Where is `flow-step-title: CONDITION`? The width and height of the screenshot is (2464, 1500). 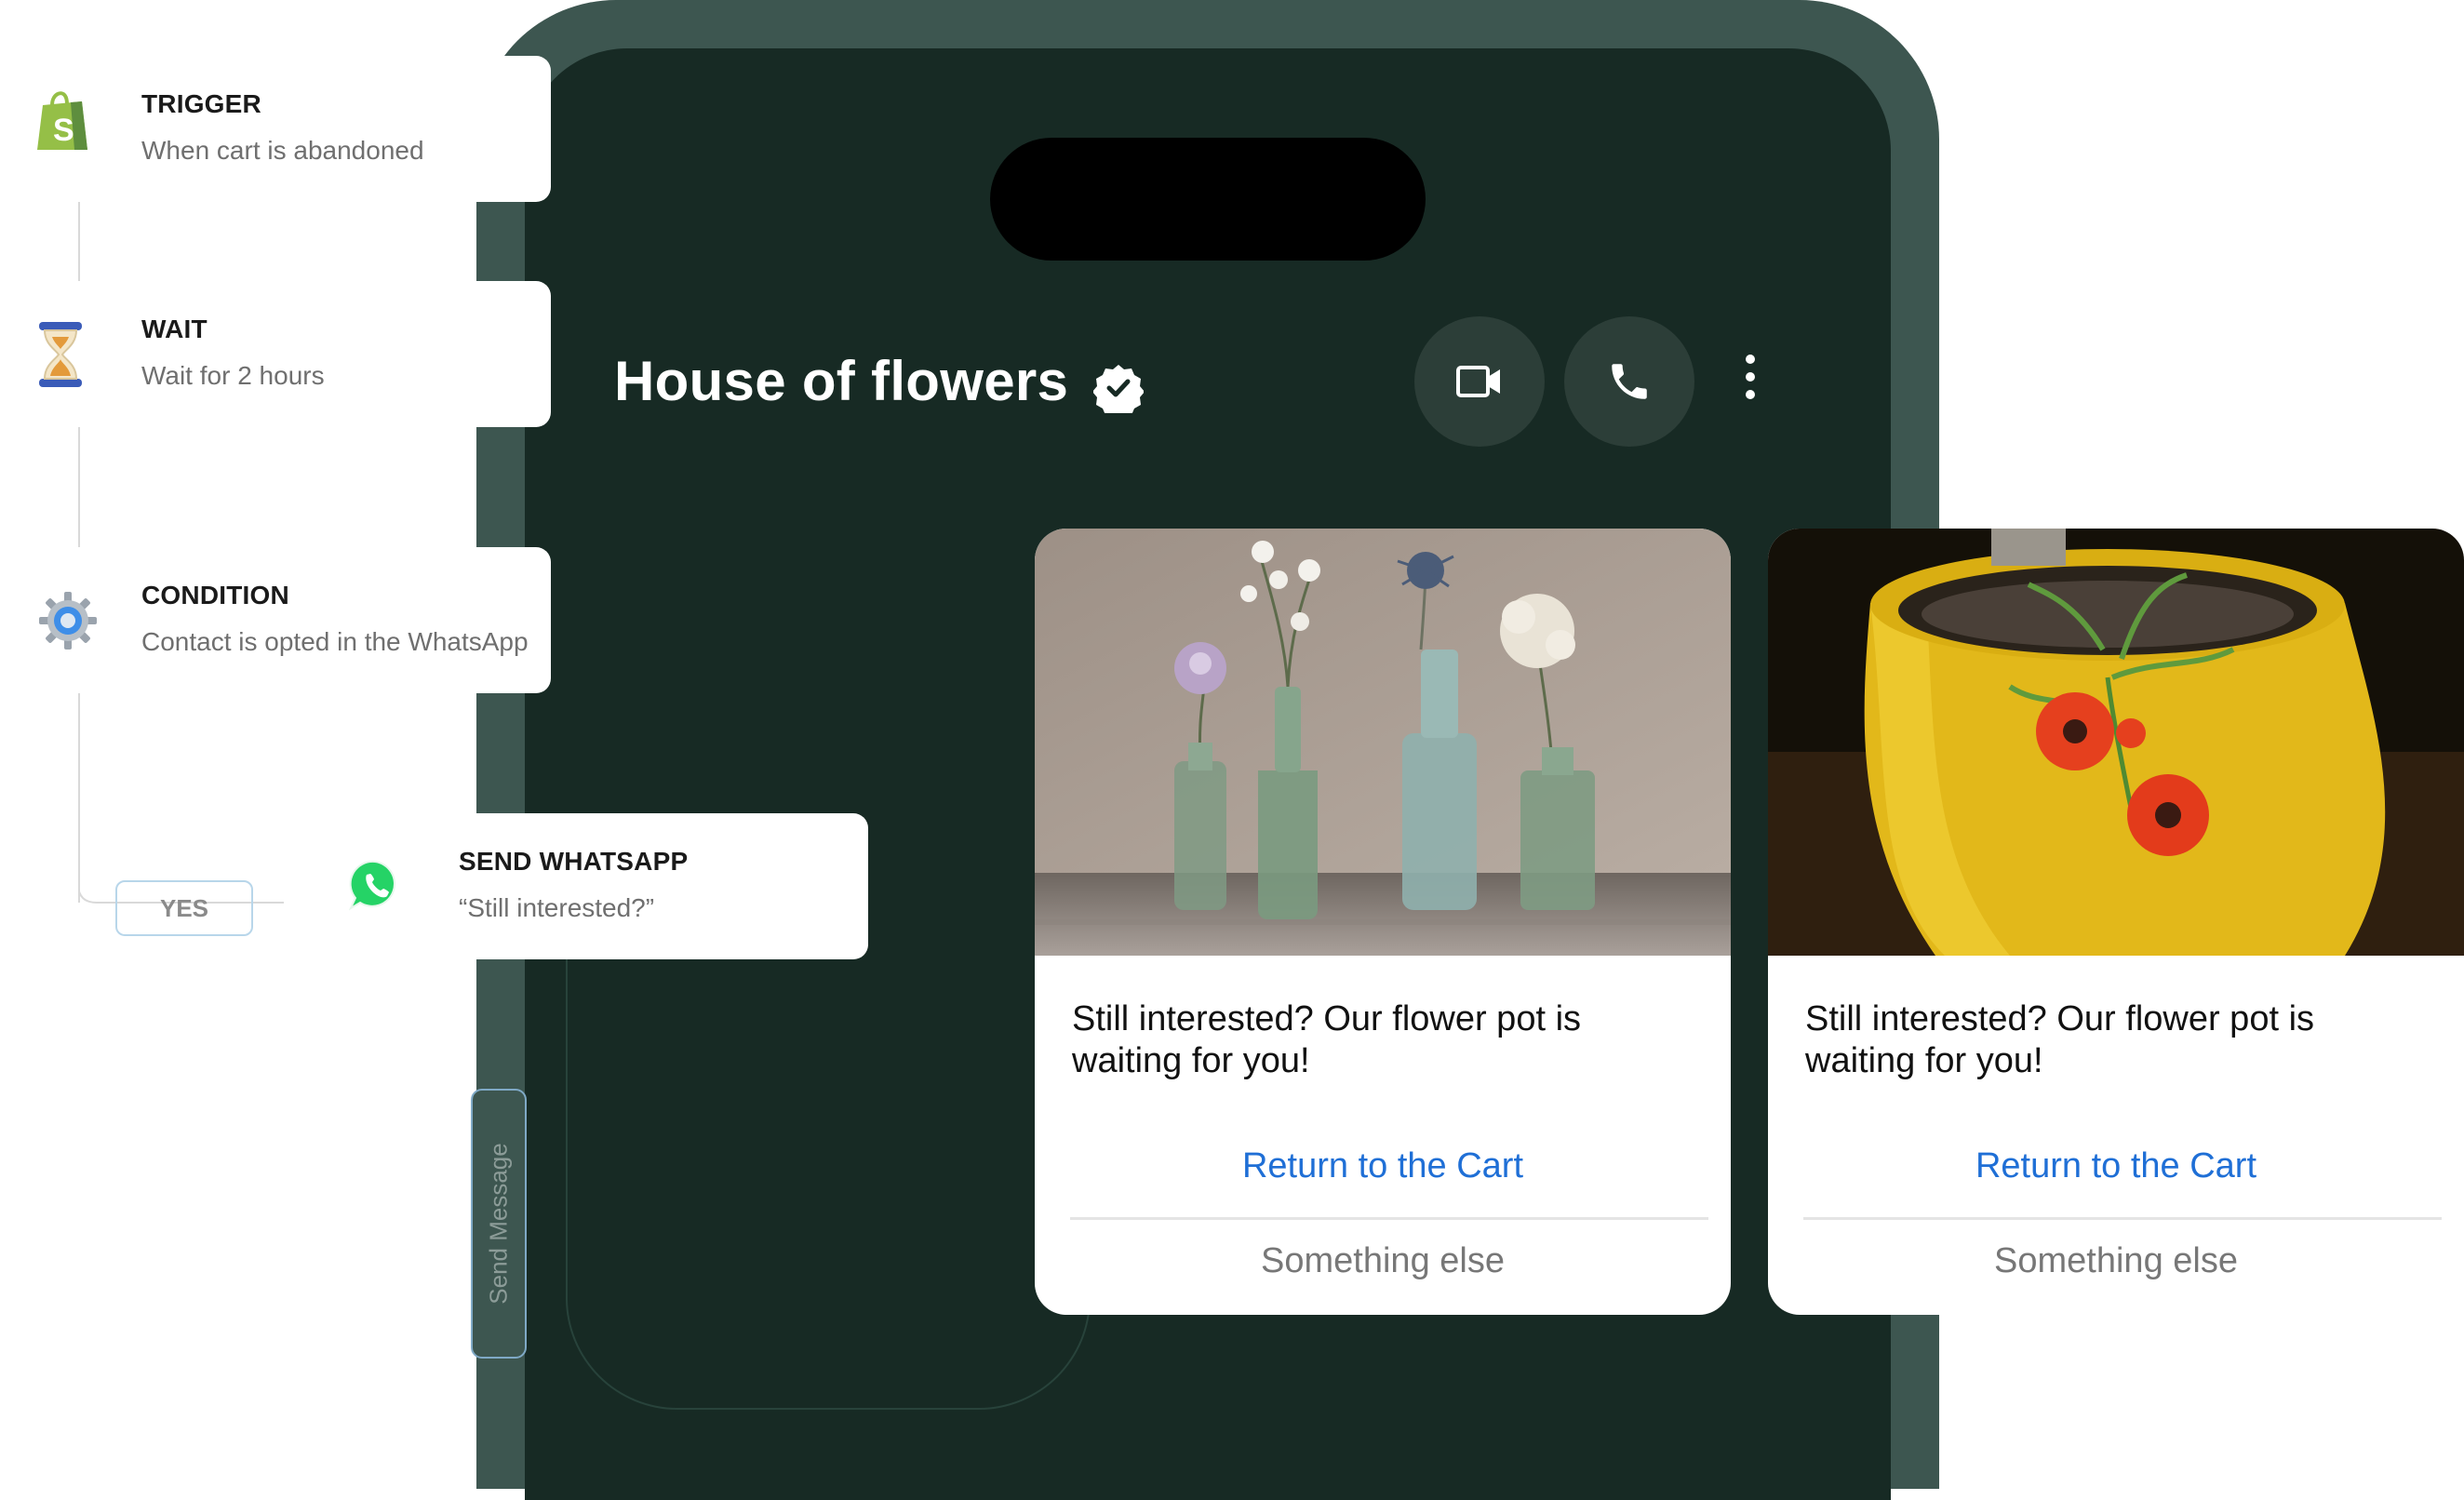
flow-step-title: CONDITION is located at coordinates (215, 595).